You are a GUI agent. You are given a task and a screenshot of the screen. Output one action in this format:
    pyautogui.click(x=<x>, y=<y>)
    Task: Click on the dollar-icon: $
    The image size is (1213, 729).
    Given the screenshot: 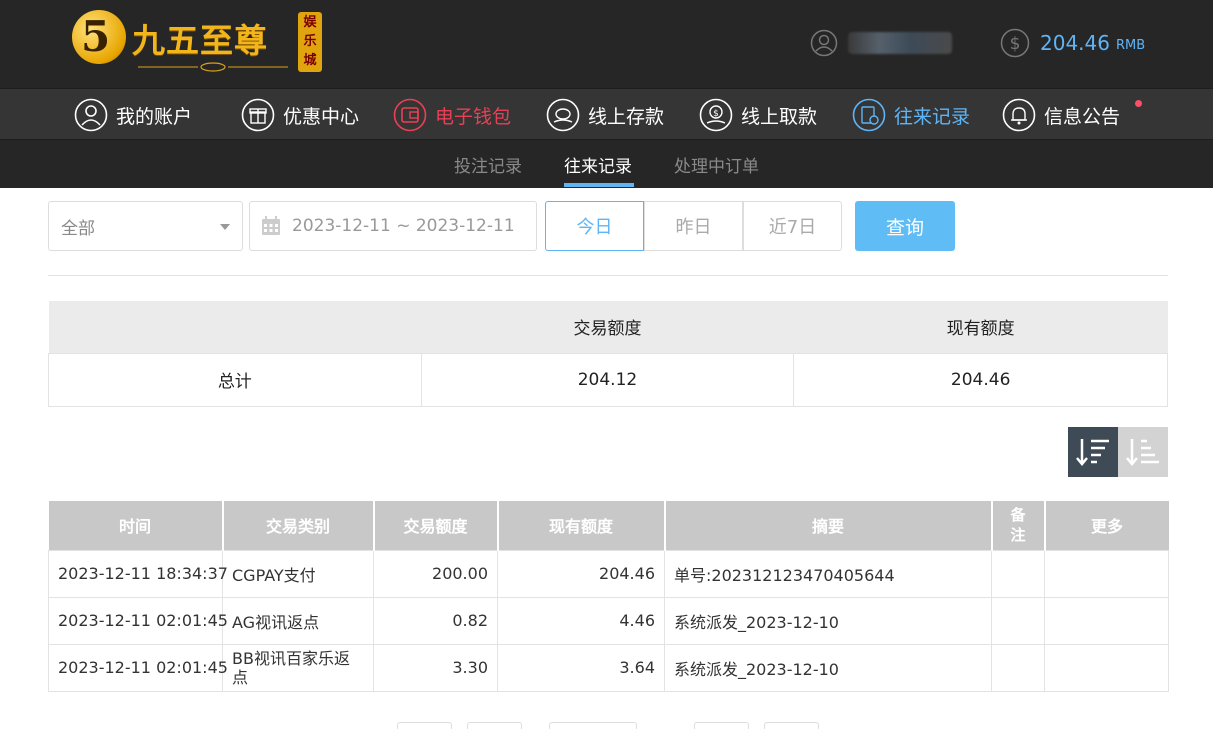 What is the action you would take?
    pyautogui.click(x=1015, y=43)
    